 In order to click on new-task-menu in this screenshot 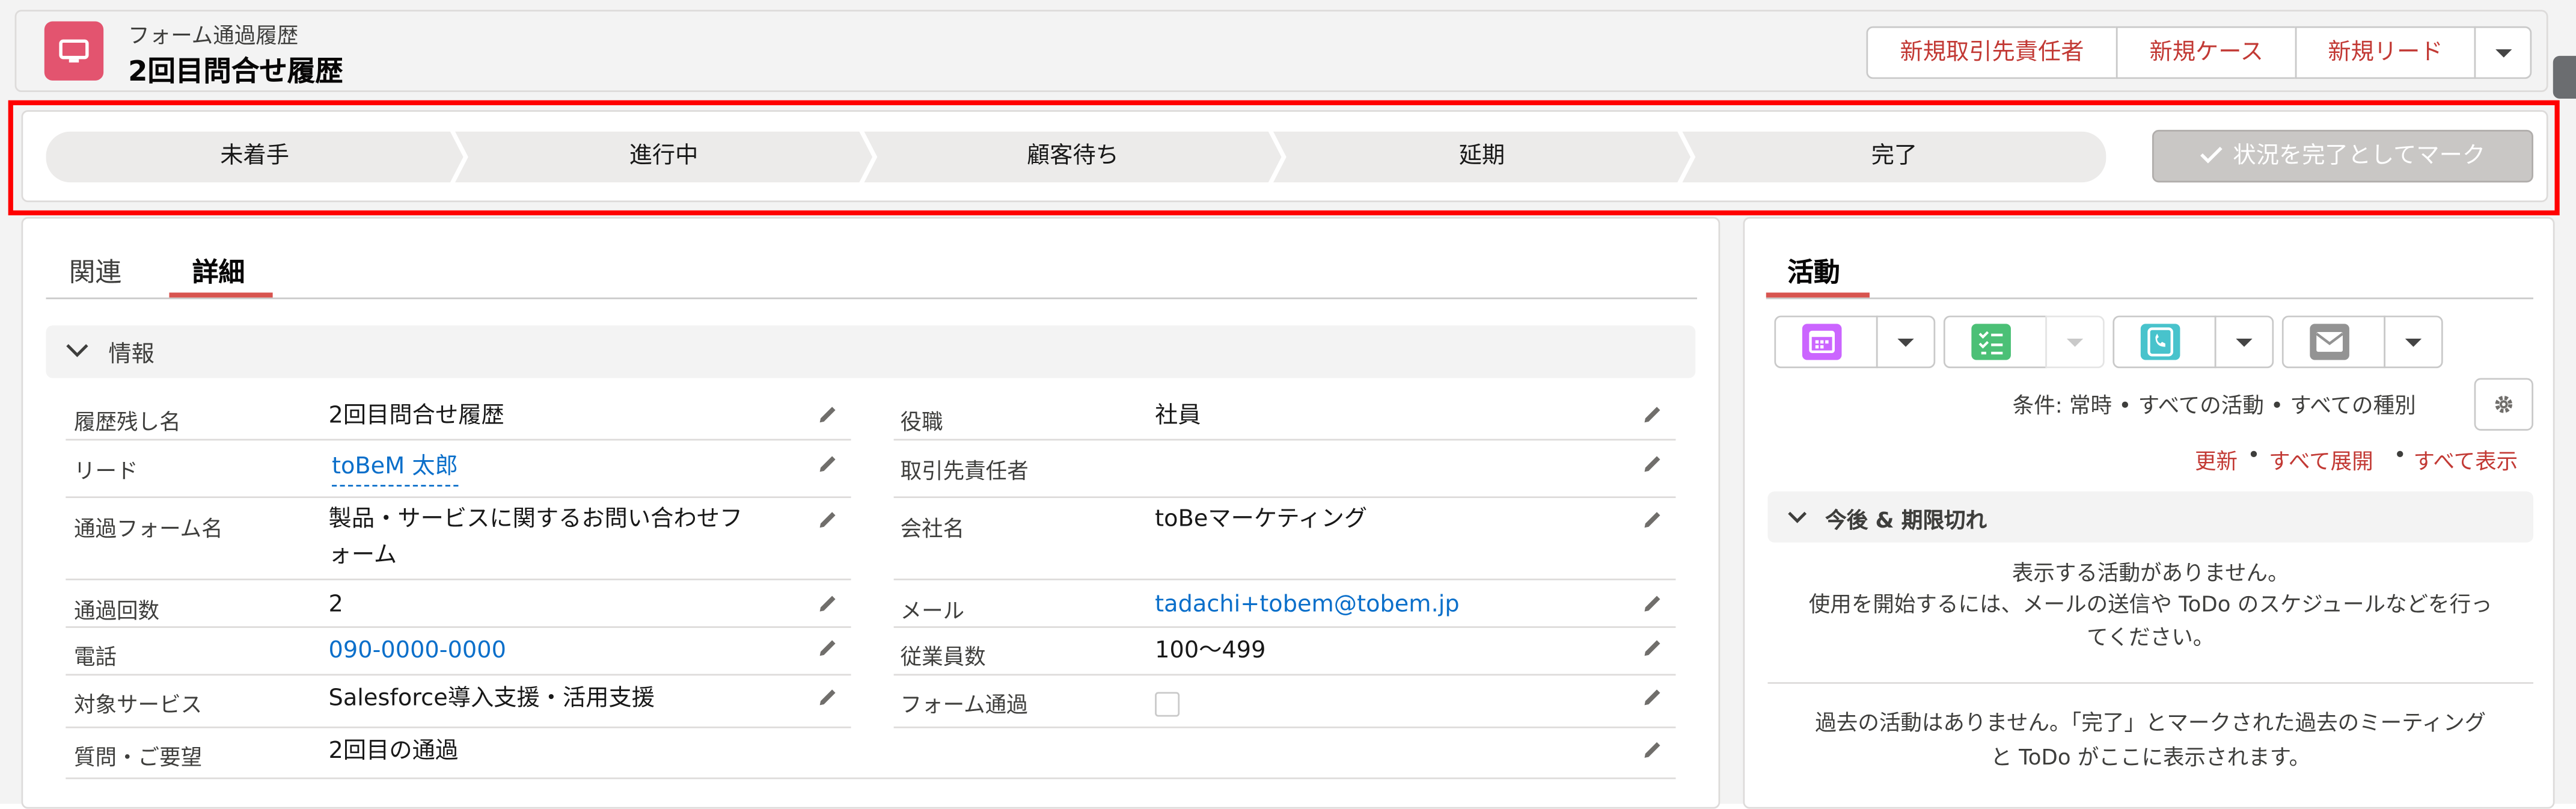, I will do `click(2075, 342)`.